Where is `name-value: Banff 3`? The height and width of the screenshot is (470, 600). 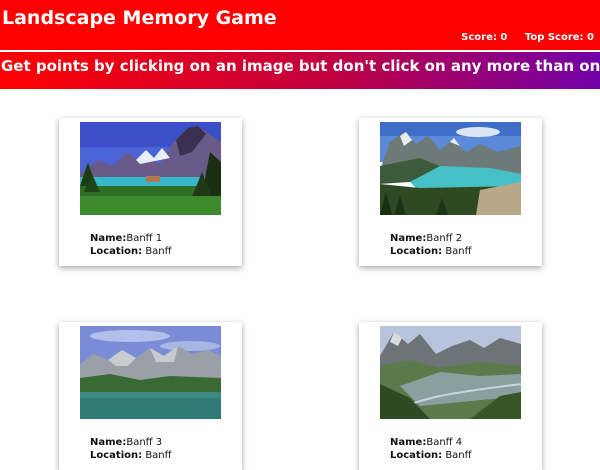
name-value: Banff 3 is located at coordinates (144, 442).